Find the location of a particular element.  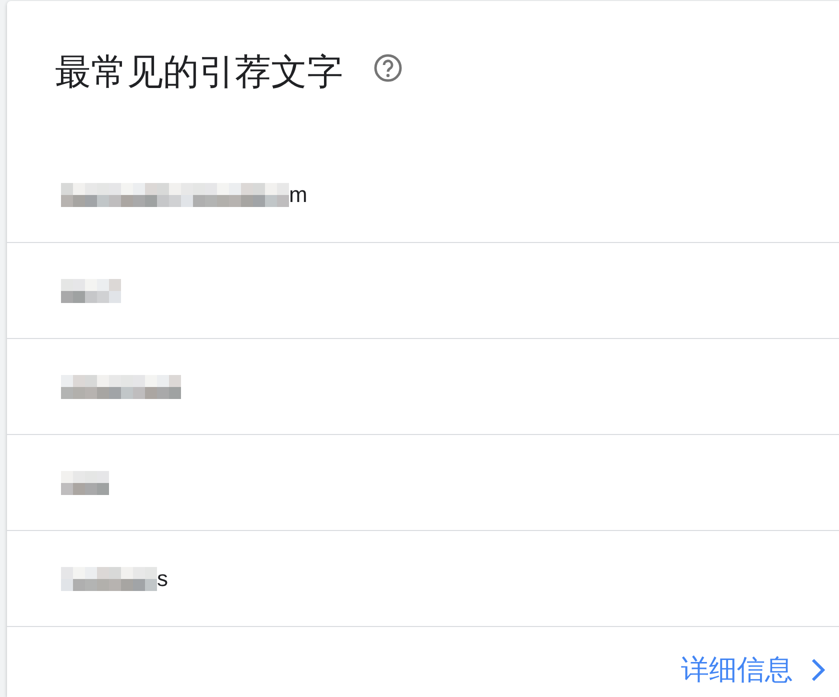

help-icon is located at coordinates (388, 68).